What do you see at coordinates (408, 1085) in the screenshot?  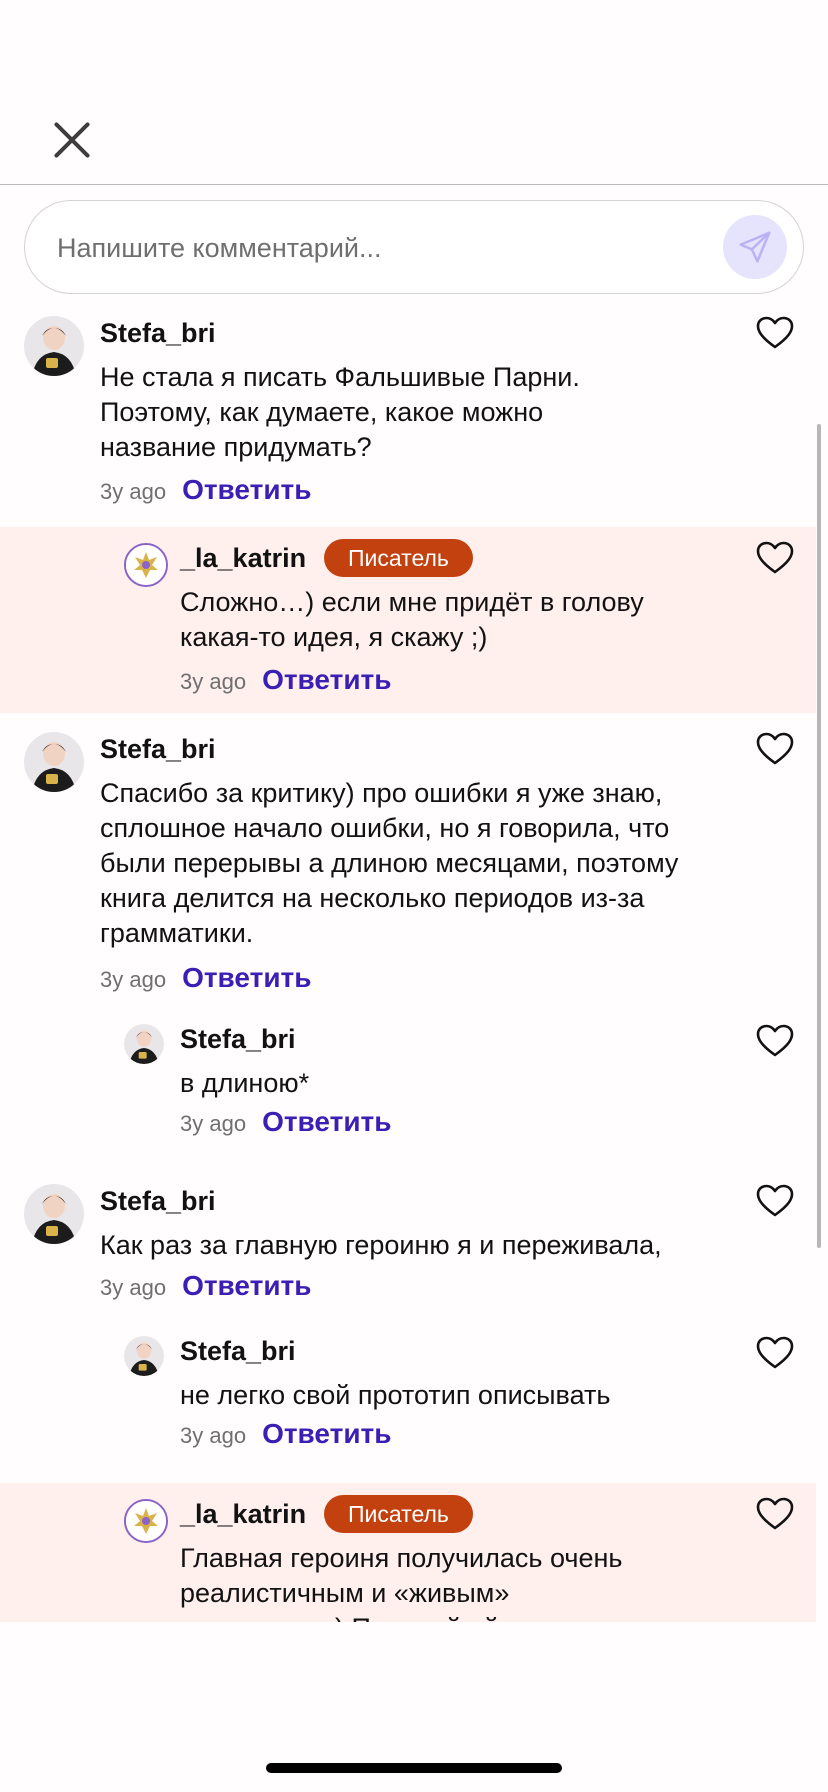 I see `comment-reply: Stefa_bri в длиною* 3y ago Ответить` at bounding box center [408, 1085].